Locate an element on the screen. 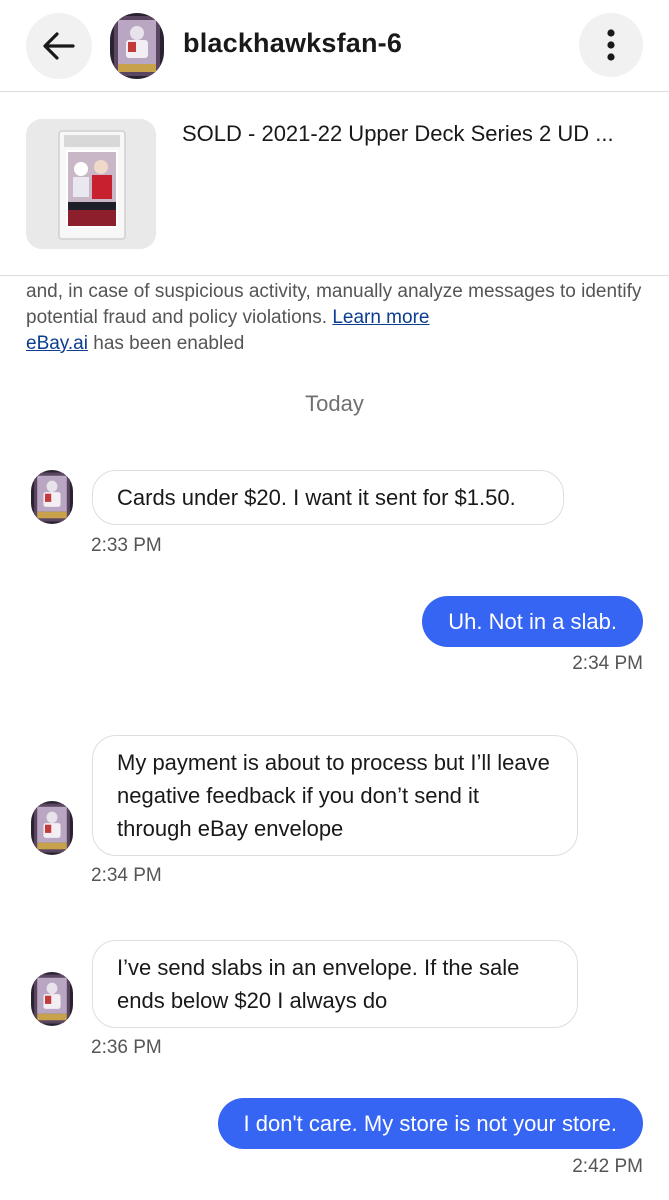  username: blackhawksfan-6 is located at coordinates (292, 43).